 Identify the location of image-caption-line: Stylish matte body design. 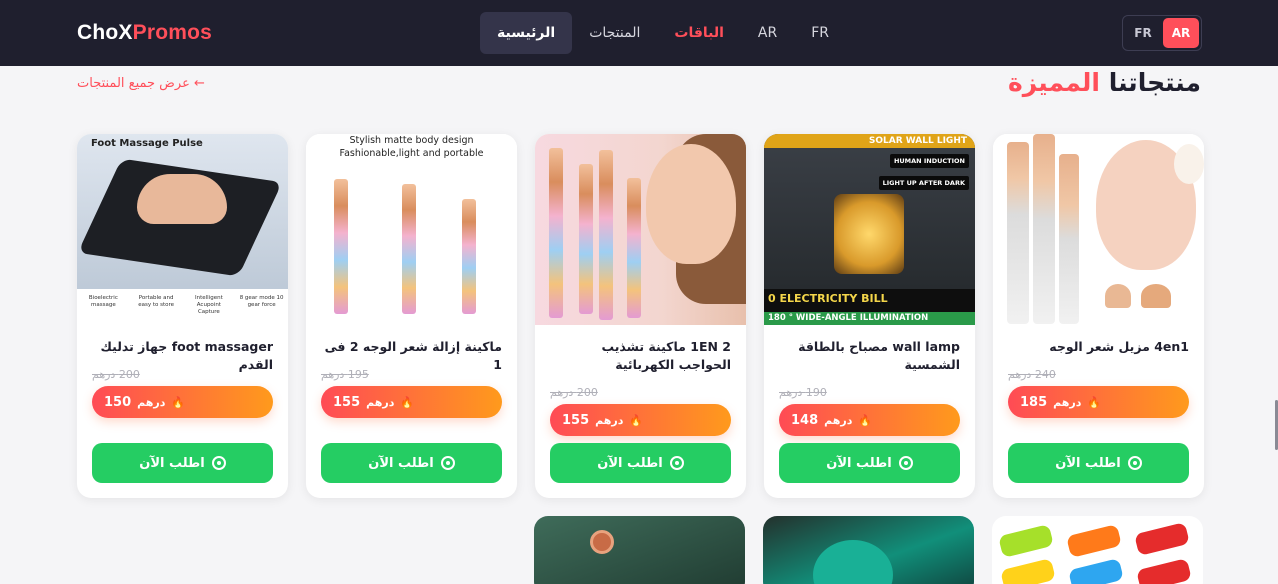
(411, 140).